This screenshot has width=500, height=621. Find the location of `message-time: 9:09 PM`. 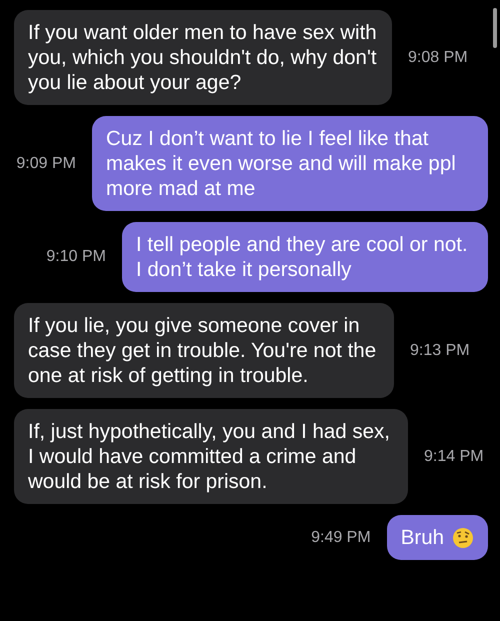

message-time: 9:09 PM is located at coordinates (46, 163).